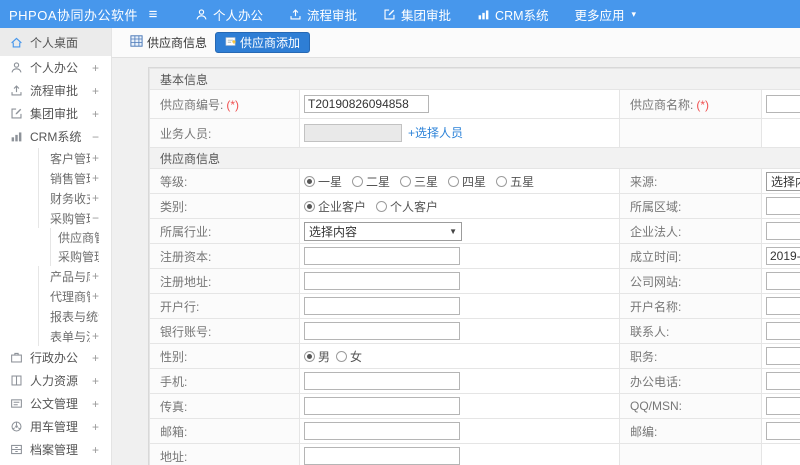 This screenshot has width=800, height=465. What do you see at coordinates (224, 281) in the screenshot?
I see `label-registered-address: 注册地址:` at bounding box center [224, 281].